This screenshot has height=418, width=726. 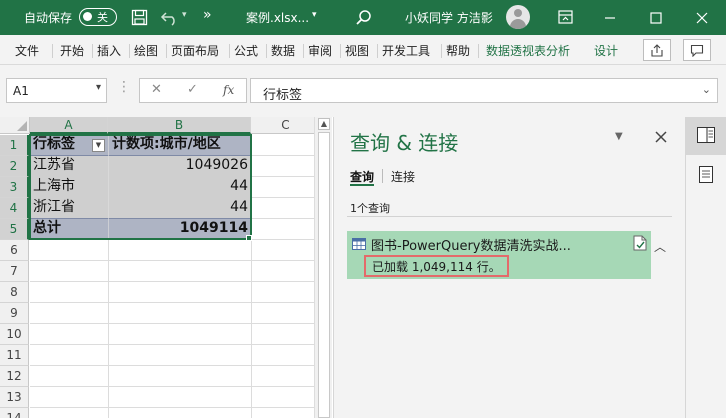 I want to click on row-header: 11, so click(x=14, y=355).